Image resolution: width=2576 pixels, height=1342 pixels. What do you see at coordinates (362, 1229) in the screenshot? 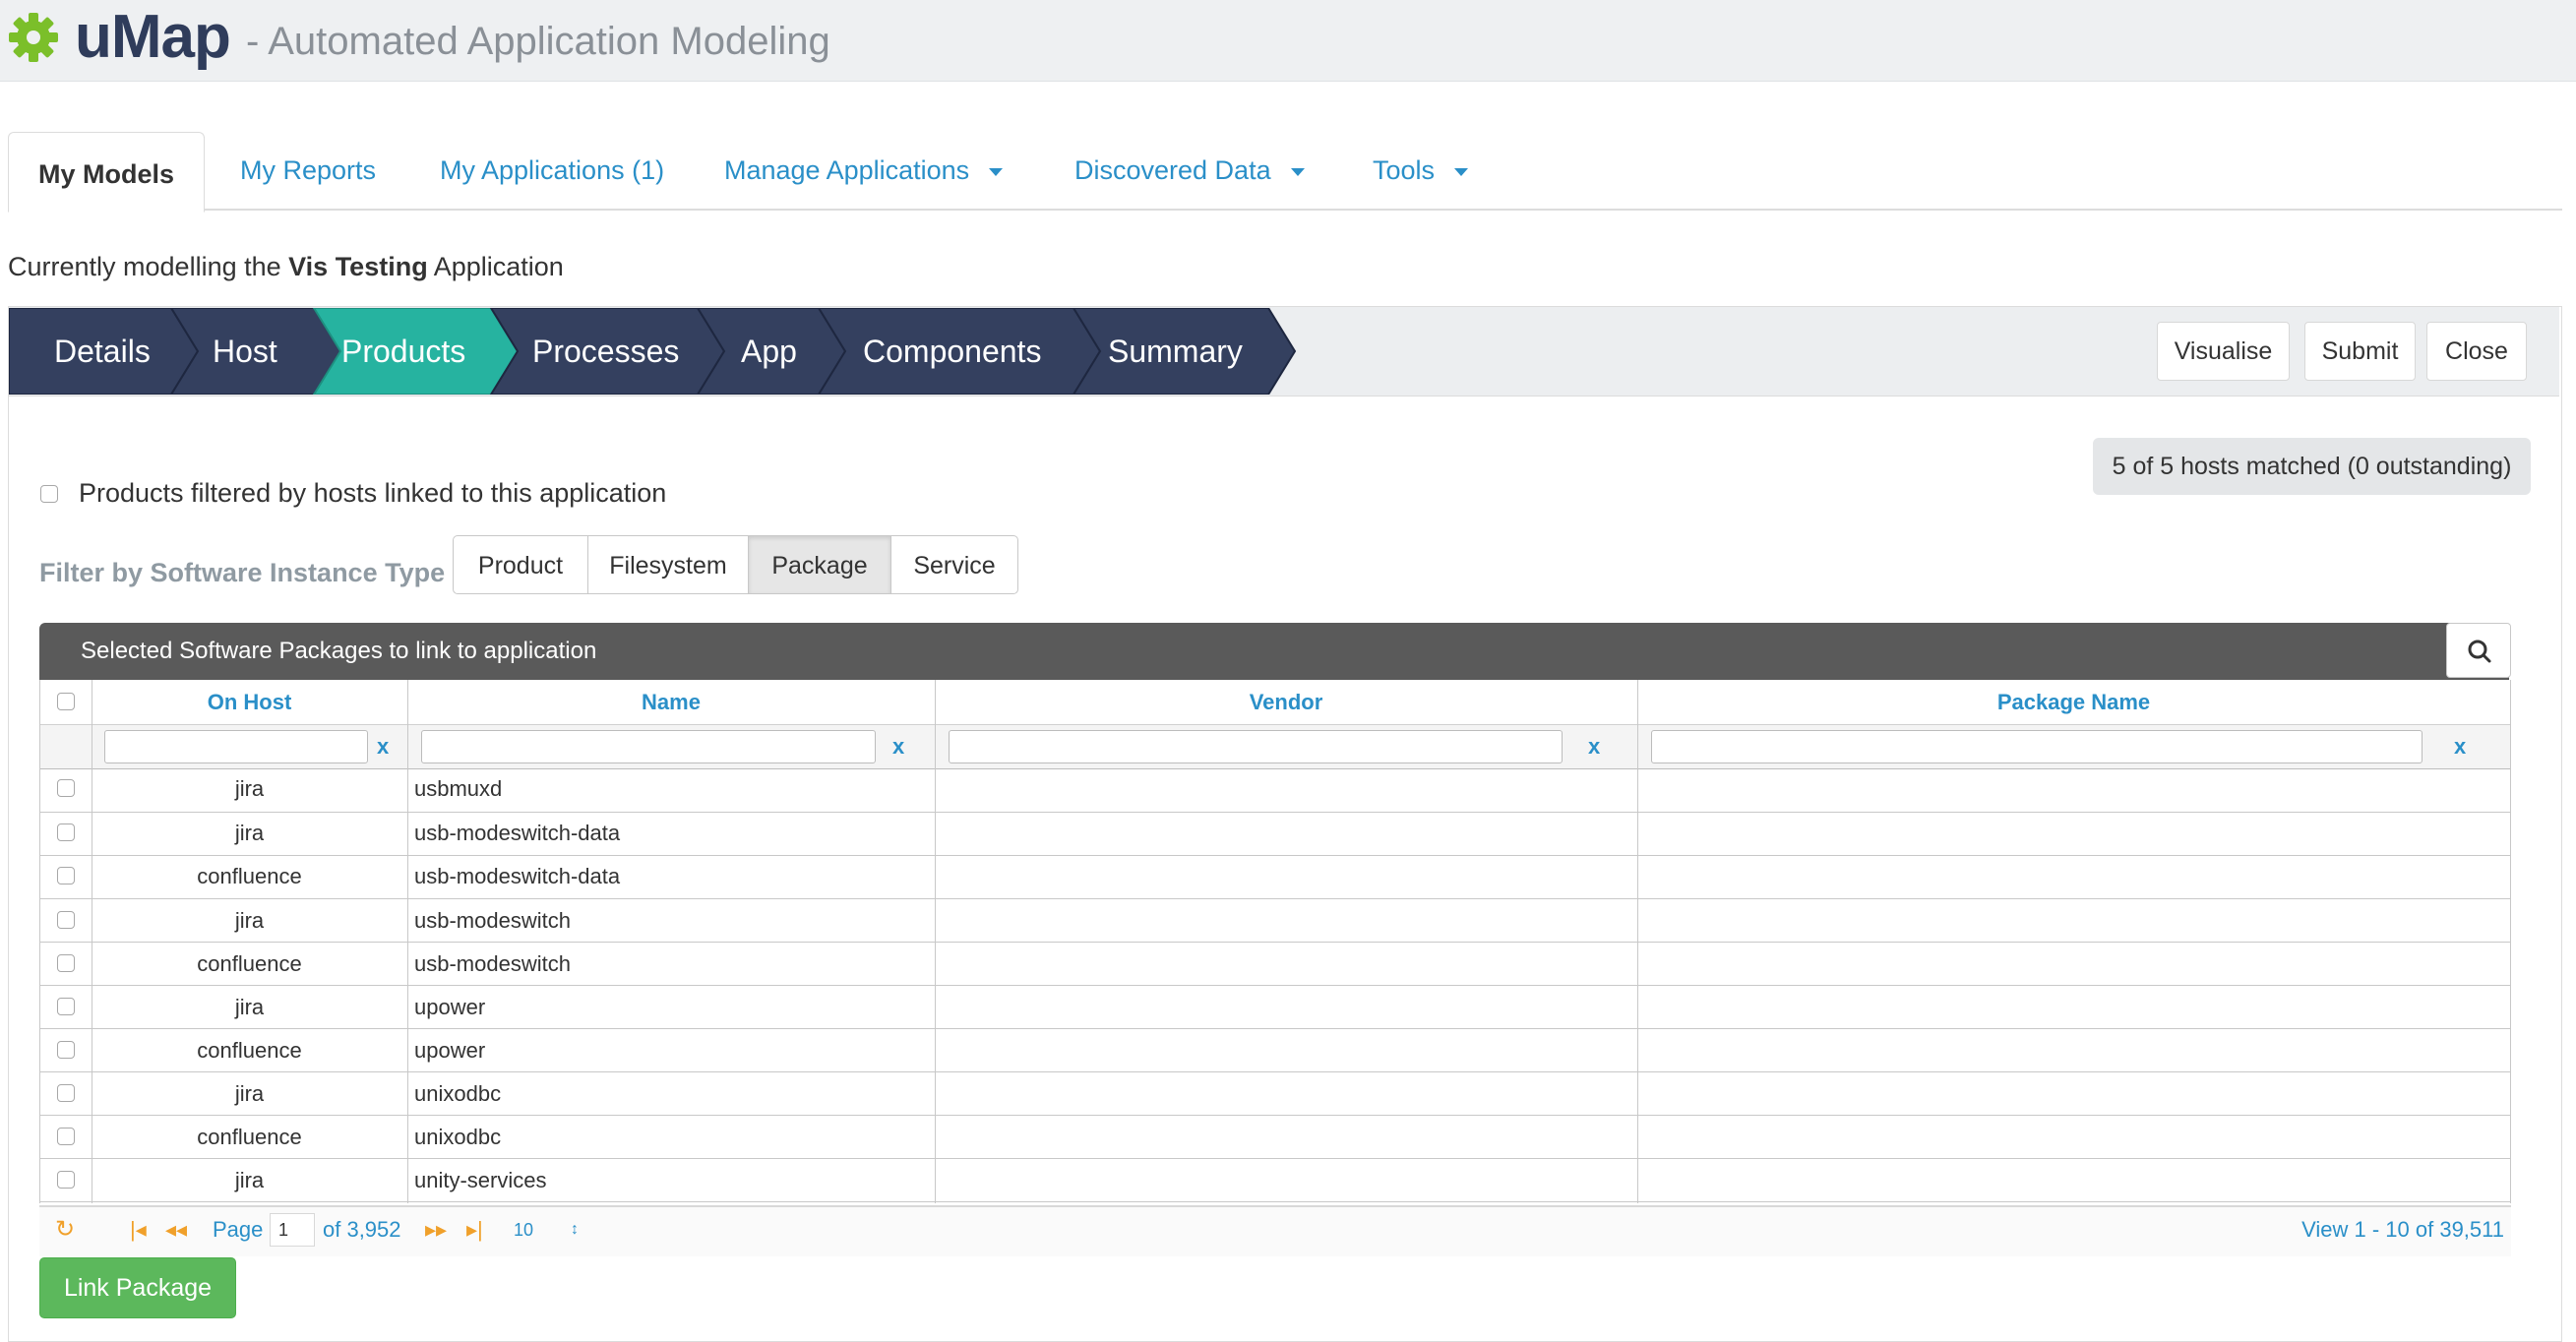
I see `page-count: of 3,952` at bounding box center [362, 1229].